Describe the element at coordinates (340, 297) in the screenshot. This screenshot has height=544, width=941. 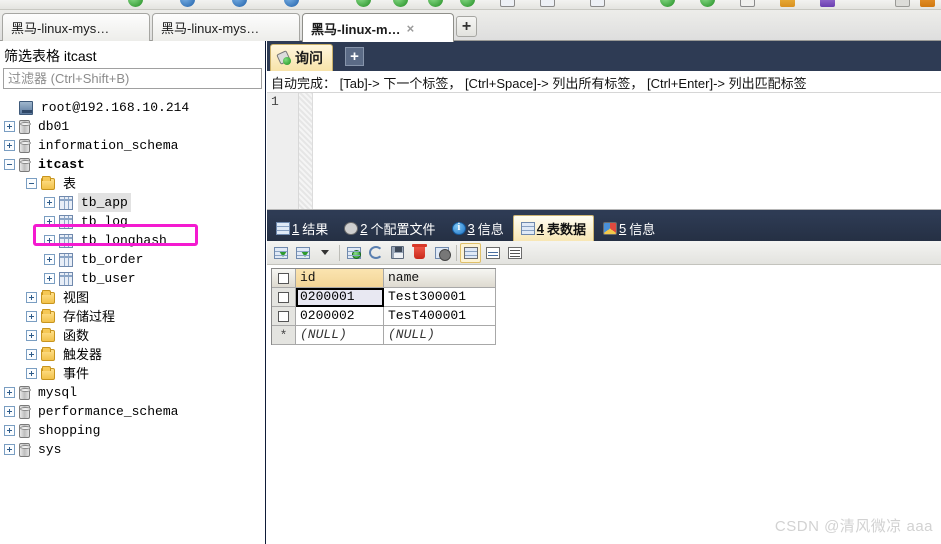
I see `cell-id: 0200001` at that location.